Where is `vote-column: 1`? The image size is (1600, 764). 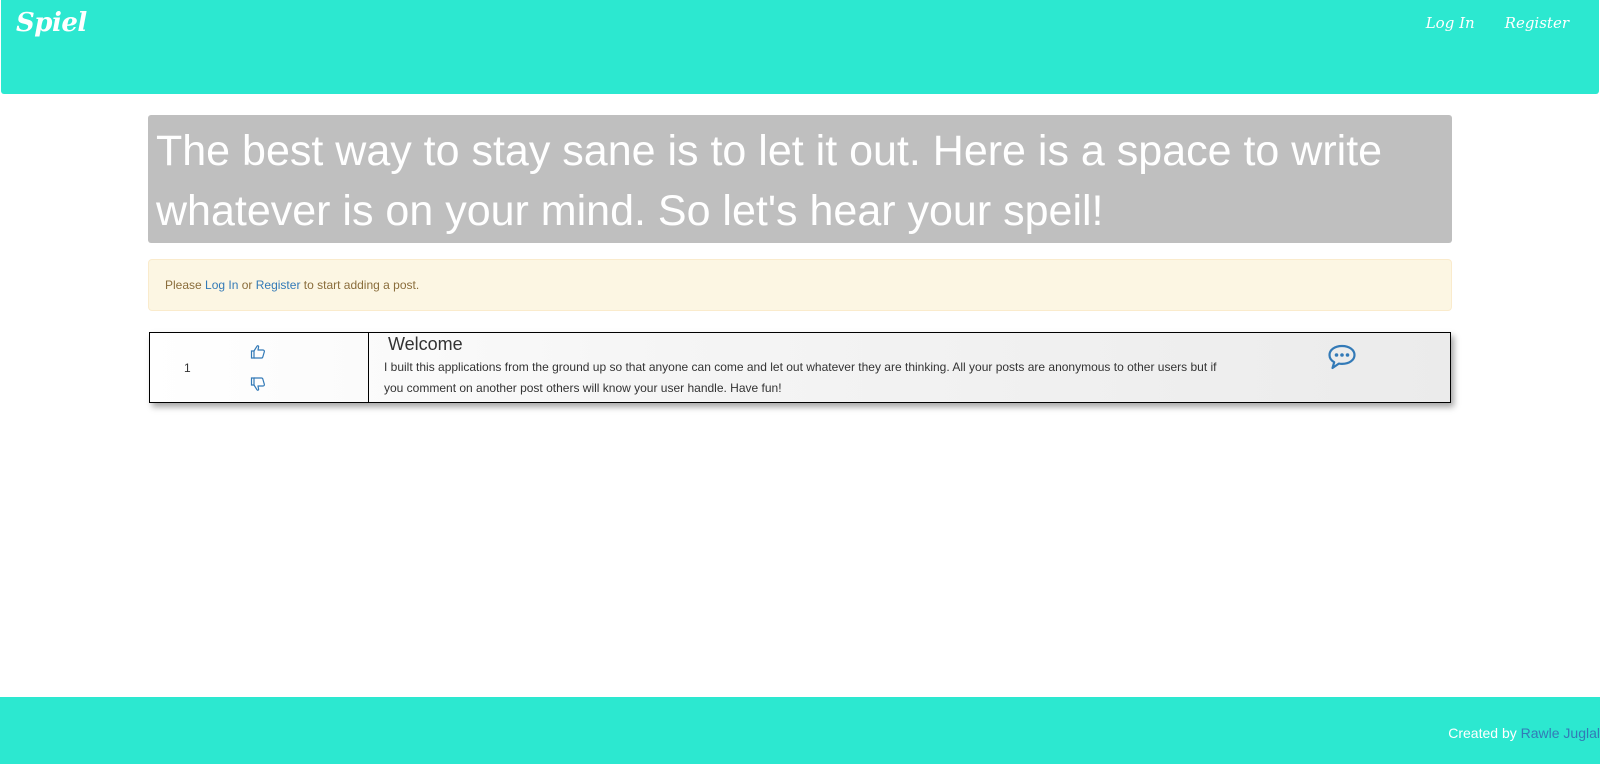 vote-column: 1 is located at coordinates (259, 367).